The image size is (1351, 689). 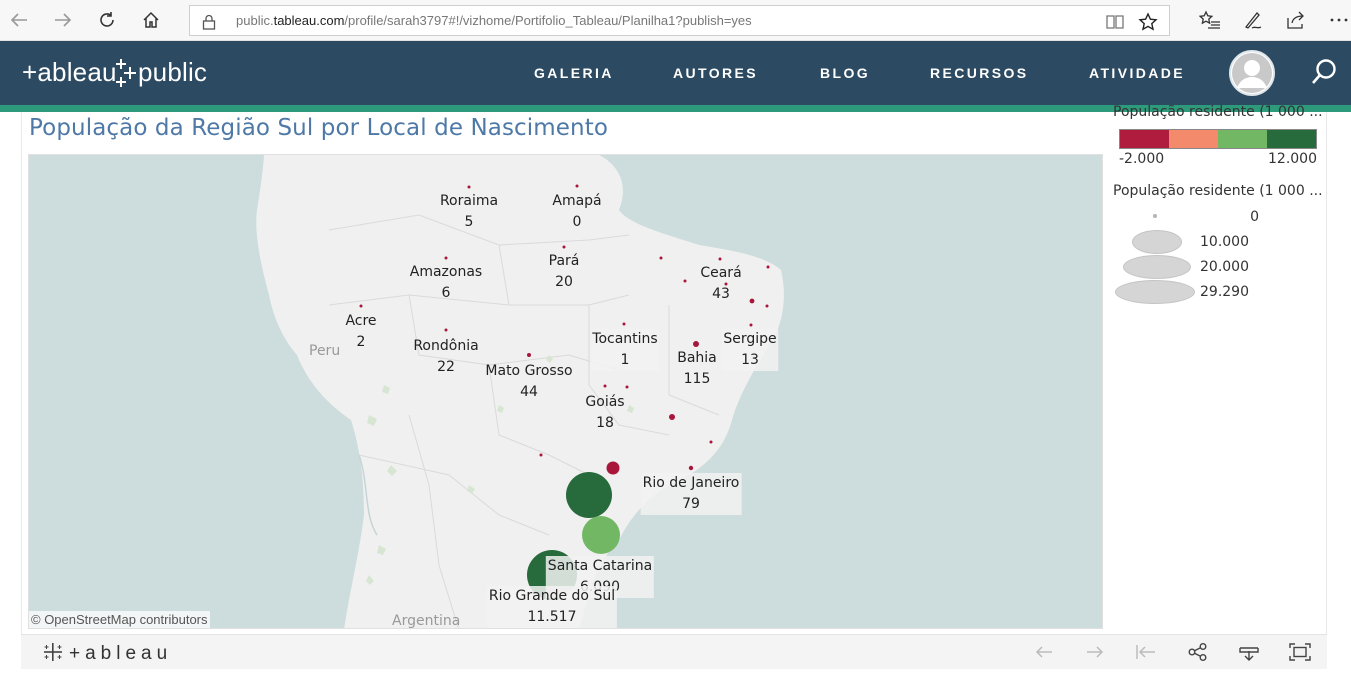 What do you see at coordinates (1220, 217) in the screenshot?
I see `size-legend-row: 0` at bounding box center [1220, 217].